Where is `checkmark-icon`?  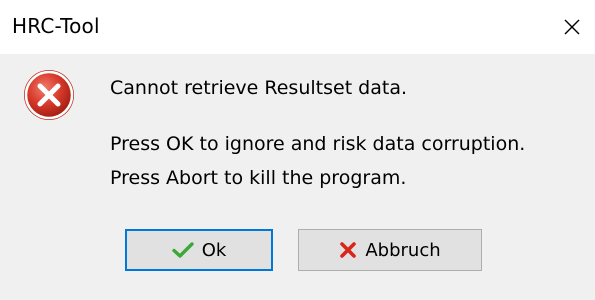
checkmark-icon is located at coordinates (183, 250).